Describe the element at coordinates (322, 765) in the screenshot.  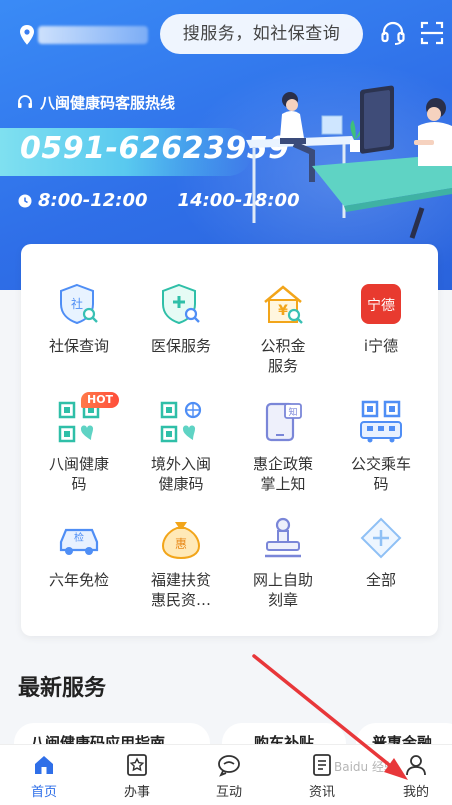
I see `news-icon` at that location.